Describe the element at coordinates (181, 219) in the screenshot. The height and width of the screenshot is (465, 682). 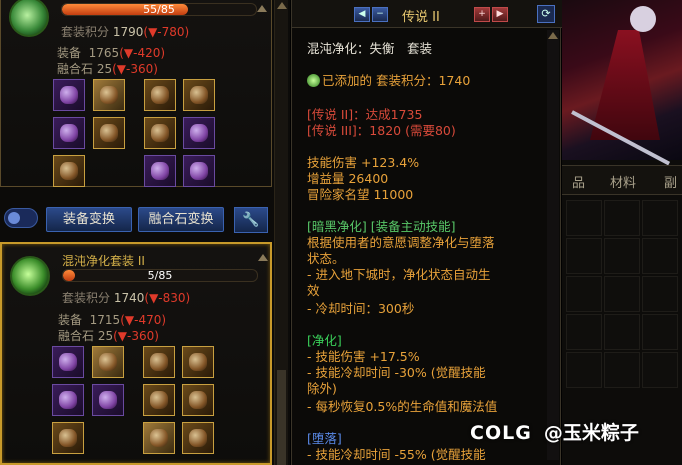
I see `fusion-swap-button: 融合石变换` at that location.